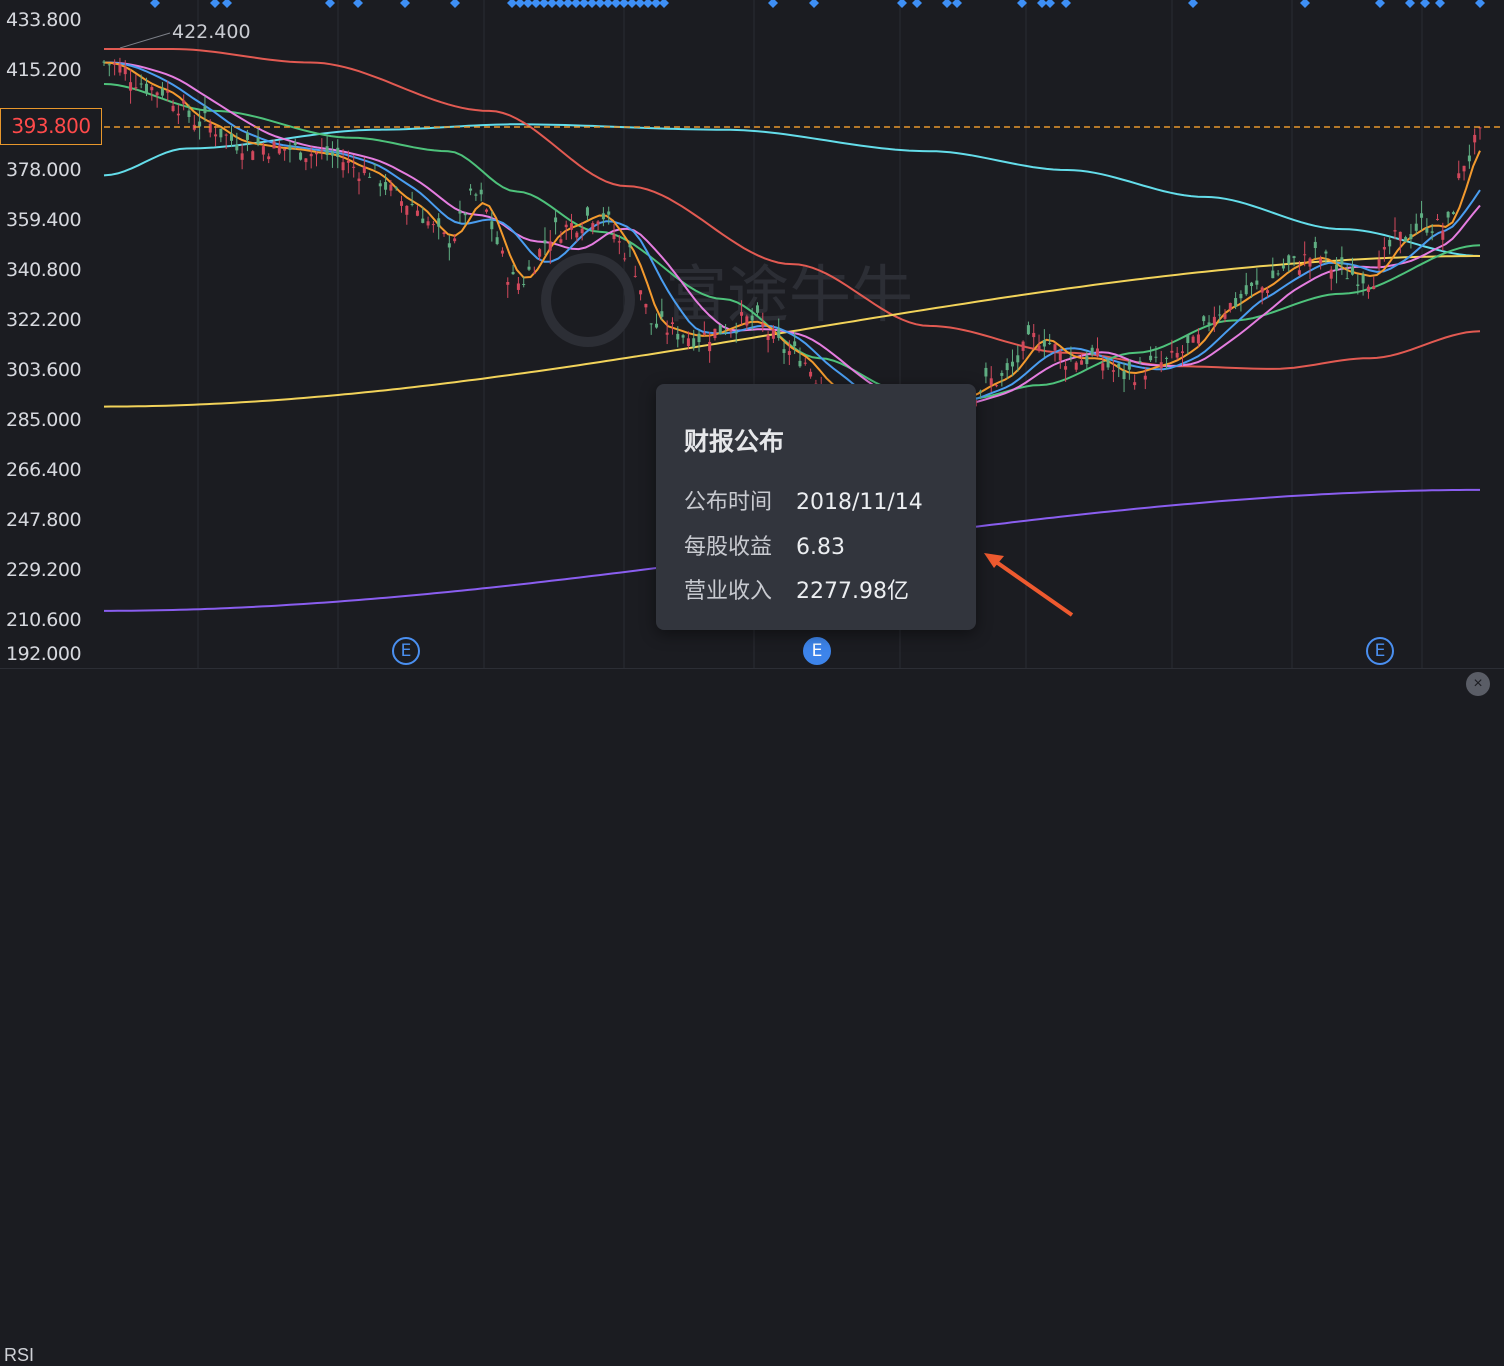 This screenshot has width=1504, height=1366. I want to click on close-icon: ×, so click(1478, 684).